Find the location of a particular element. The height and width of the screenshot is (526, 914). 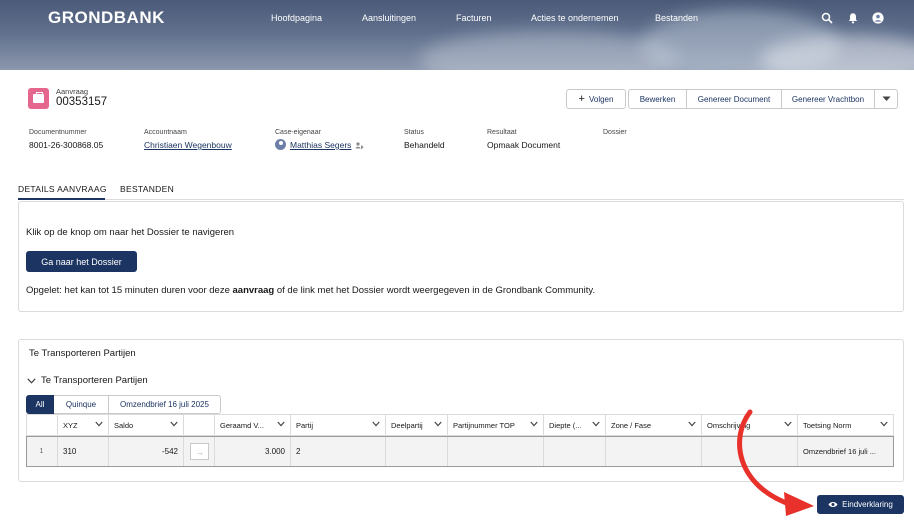

eindverklaring-label: Eindverklaring is located at coordinates (867, 504).